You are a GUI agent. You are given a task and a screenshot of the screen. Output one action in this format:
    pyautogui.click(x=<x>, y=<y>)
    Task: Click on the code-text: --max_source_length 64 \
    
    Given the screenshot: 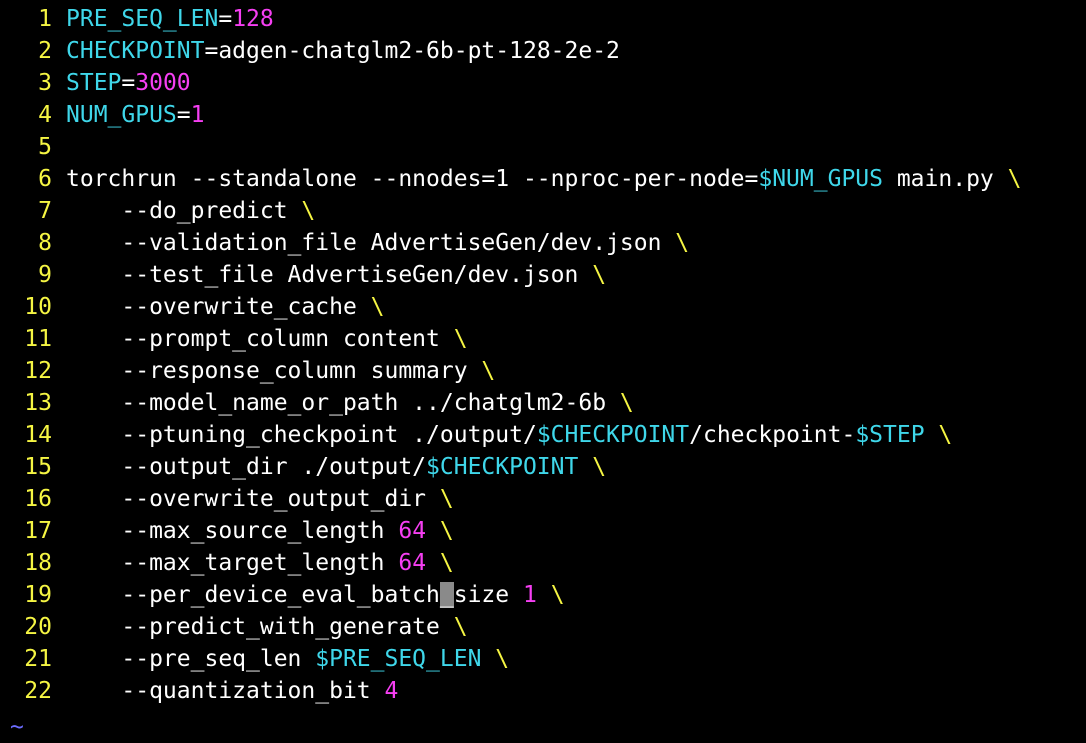 What is the action you would take?
    pyautogui.click(x=260, y=531)
    